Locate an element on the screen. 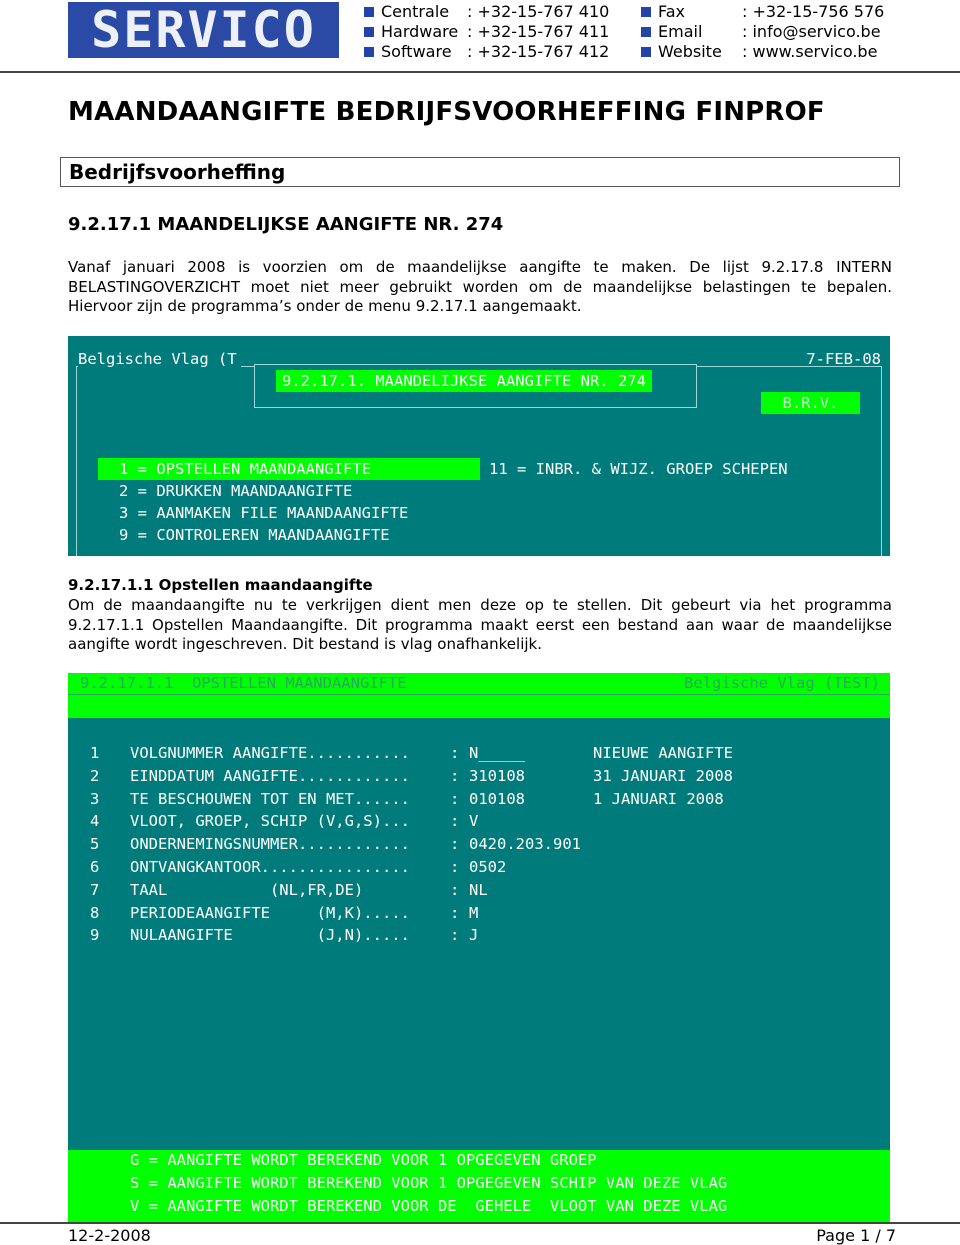 This screenshot has width=960, height=1245. field-value-input: M is located at coordinates (473, 913).